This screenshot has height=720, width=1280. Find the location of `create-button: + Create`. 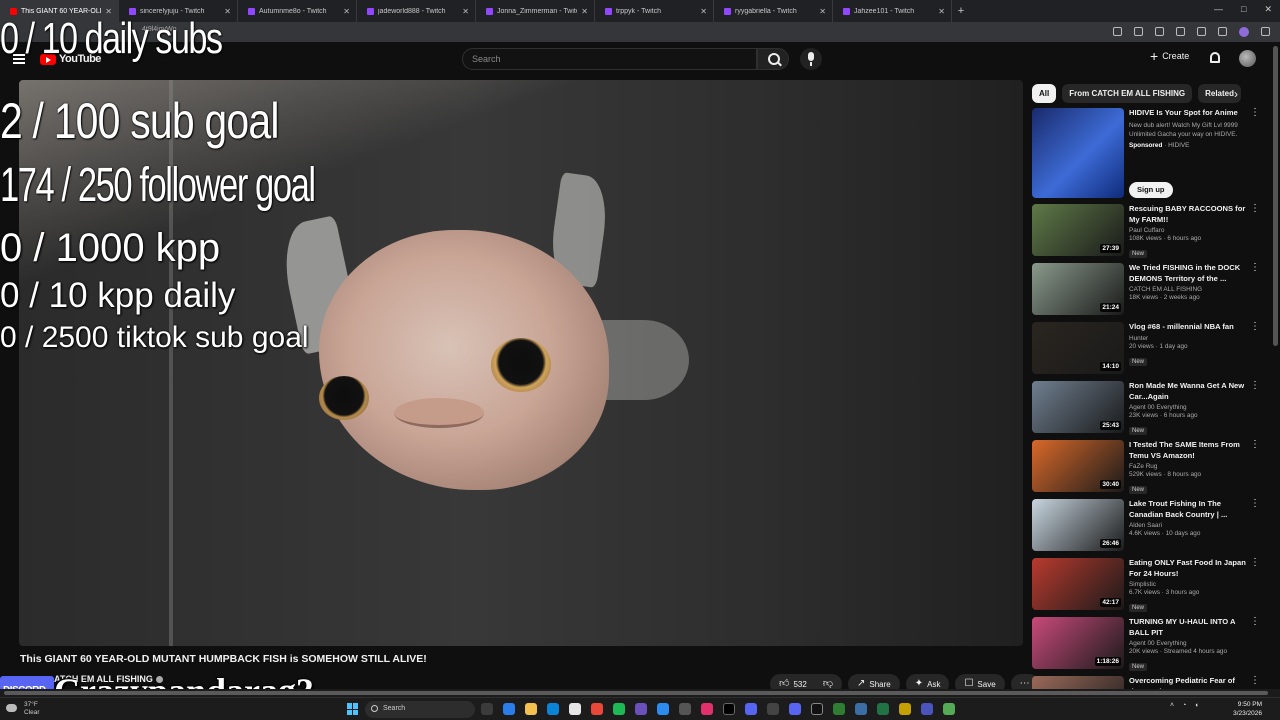

create-button: + Create is located at coordinates (1169, 56).